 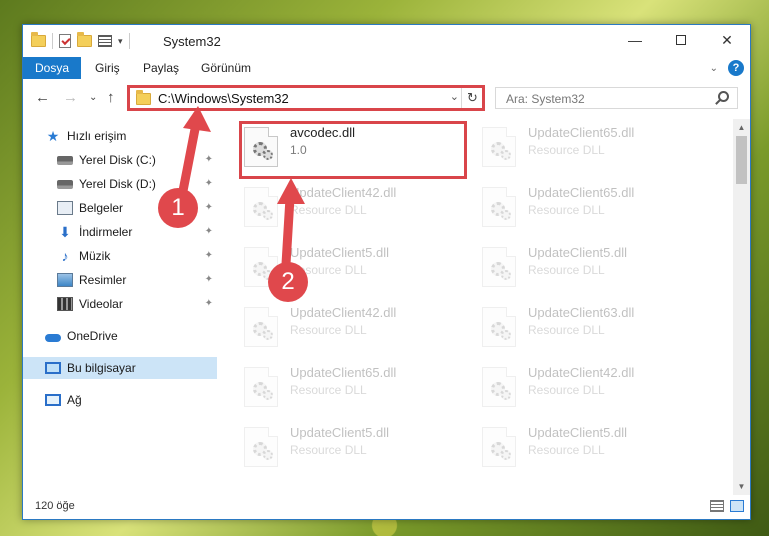 I want to click on sidebar-item-label: Müzik, so click(x=95, y=256).